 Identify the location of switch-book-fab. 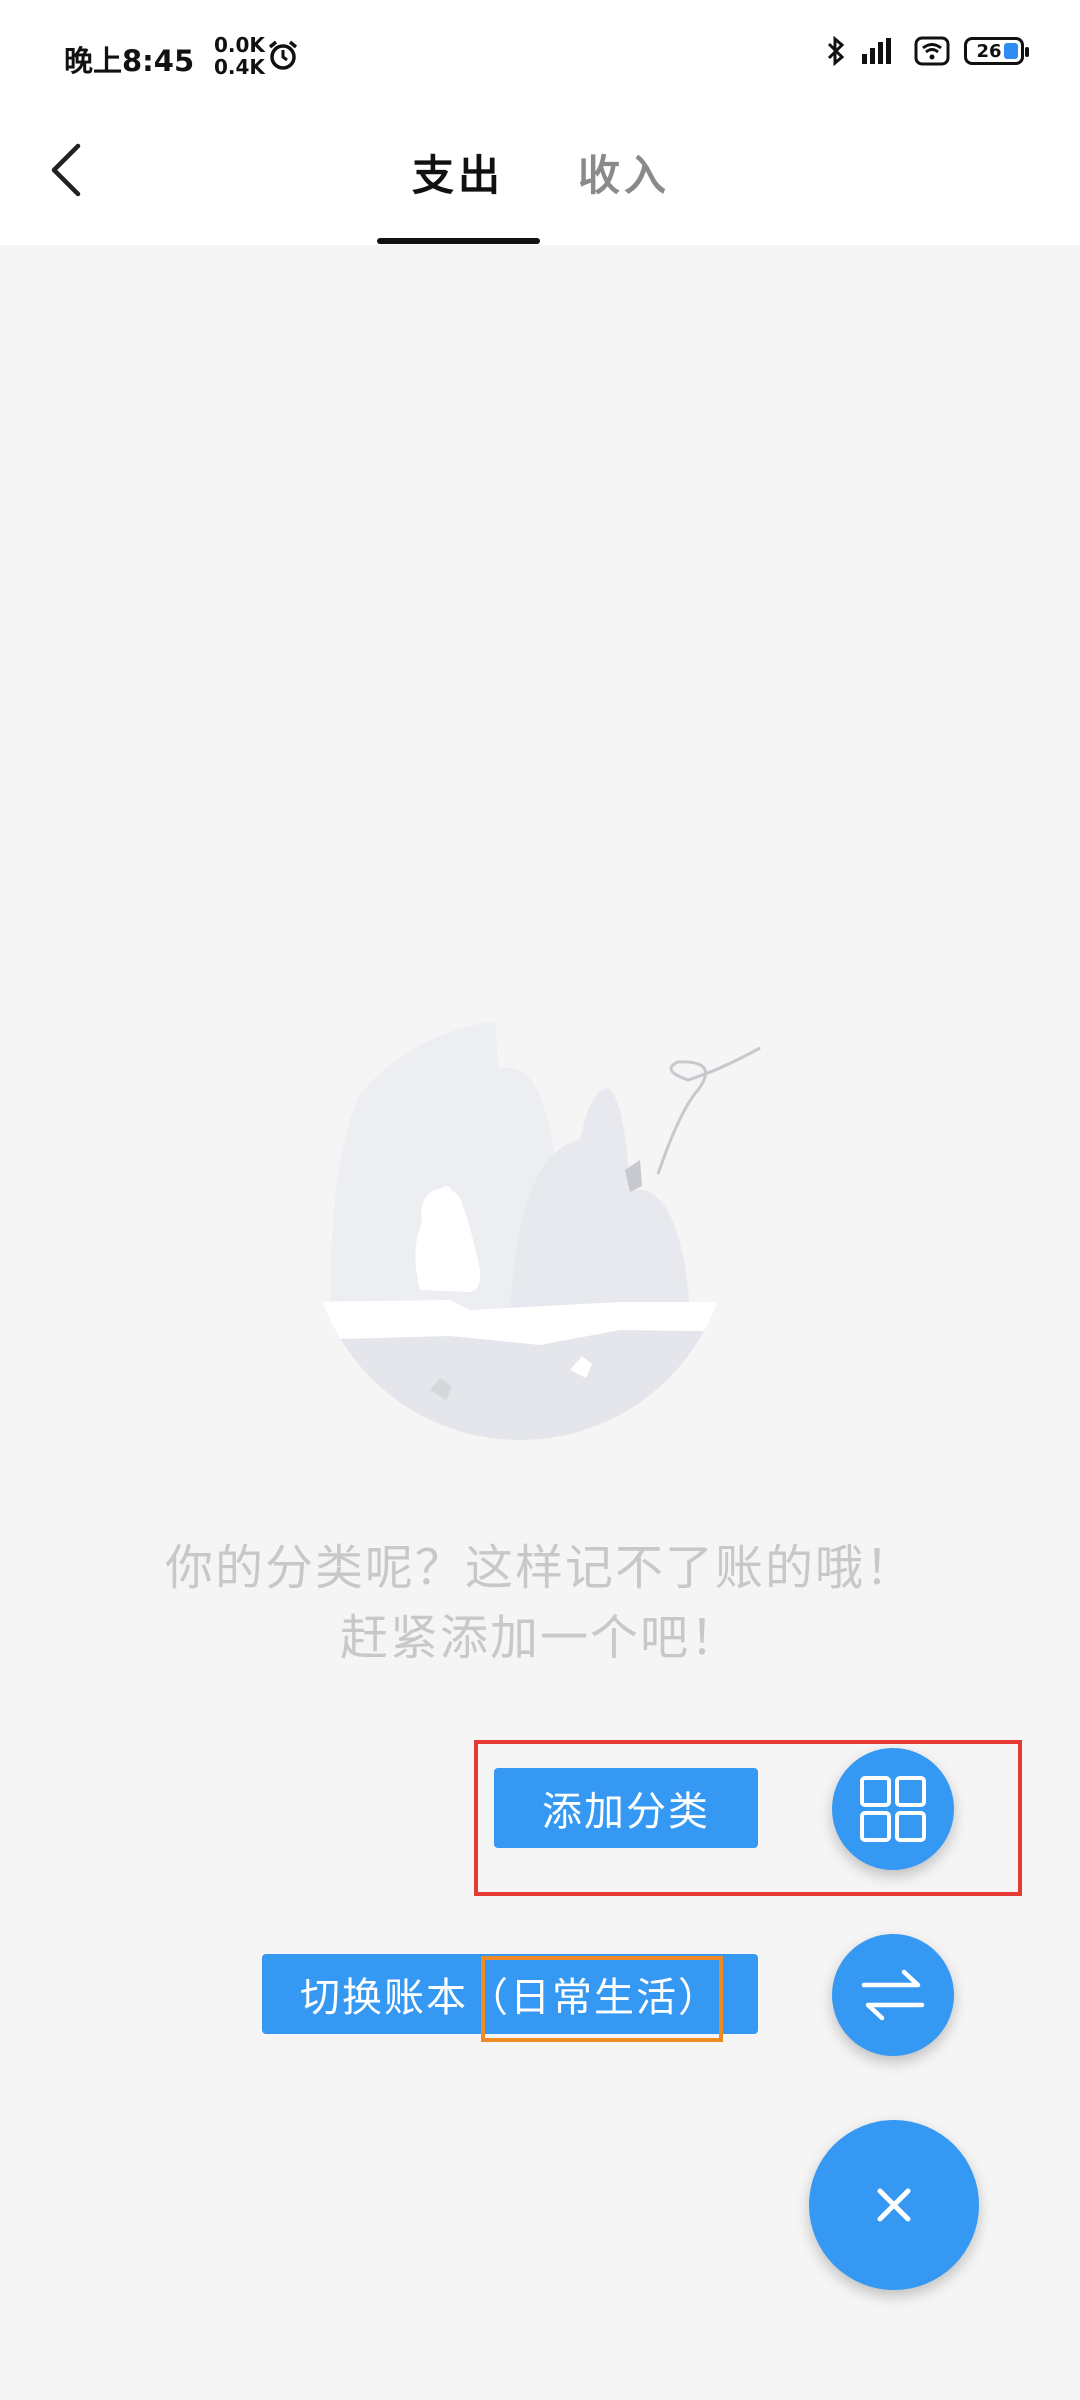
(893, 1995).